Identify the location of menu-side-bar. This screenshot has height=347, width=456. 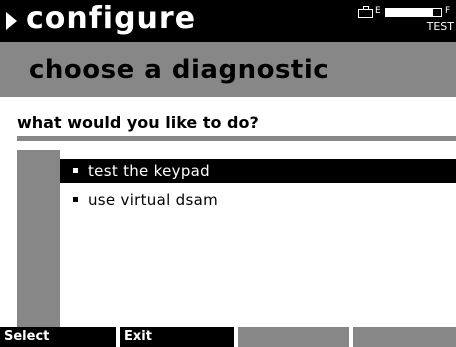
(38, 238).